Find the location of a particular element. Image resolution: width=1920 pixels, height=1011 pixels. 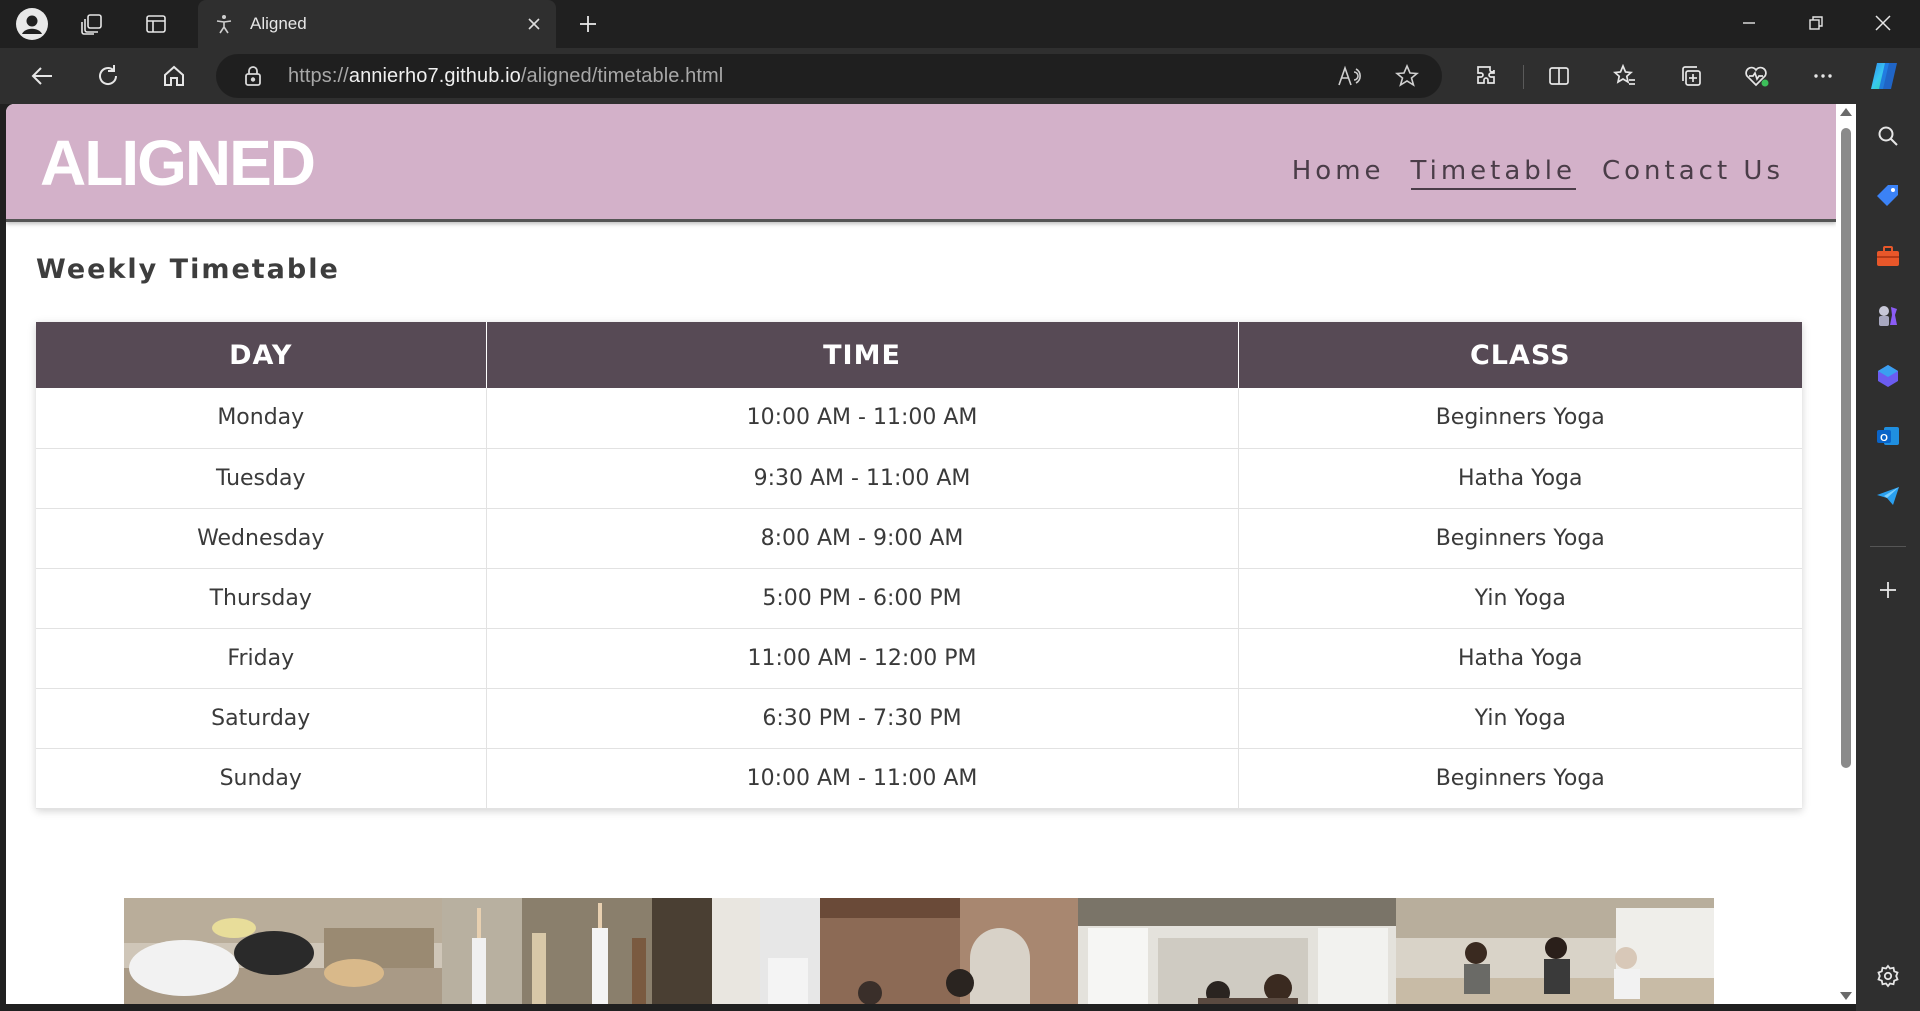

copilot-icon is located at coordinates (1884, 76).